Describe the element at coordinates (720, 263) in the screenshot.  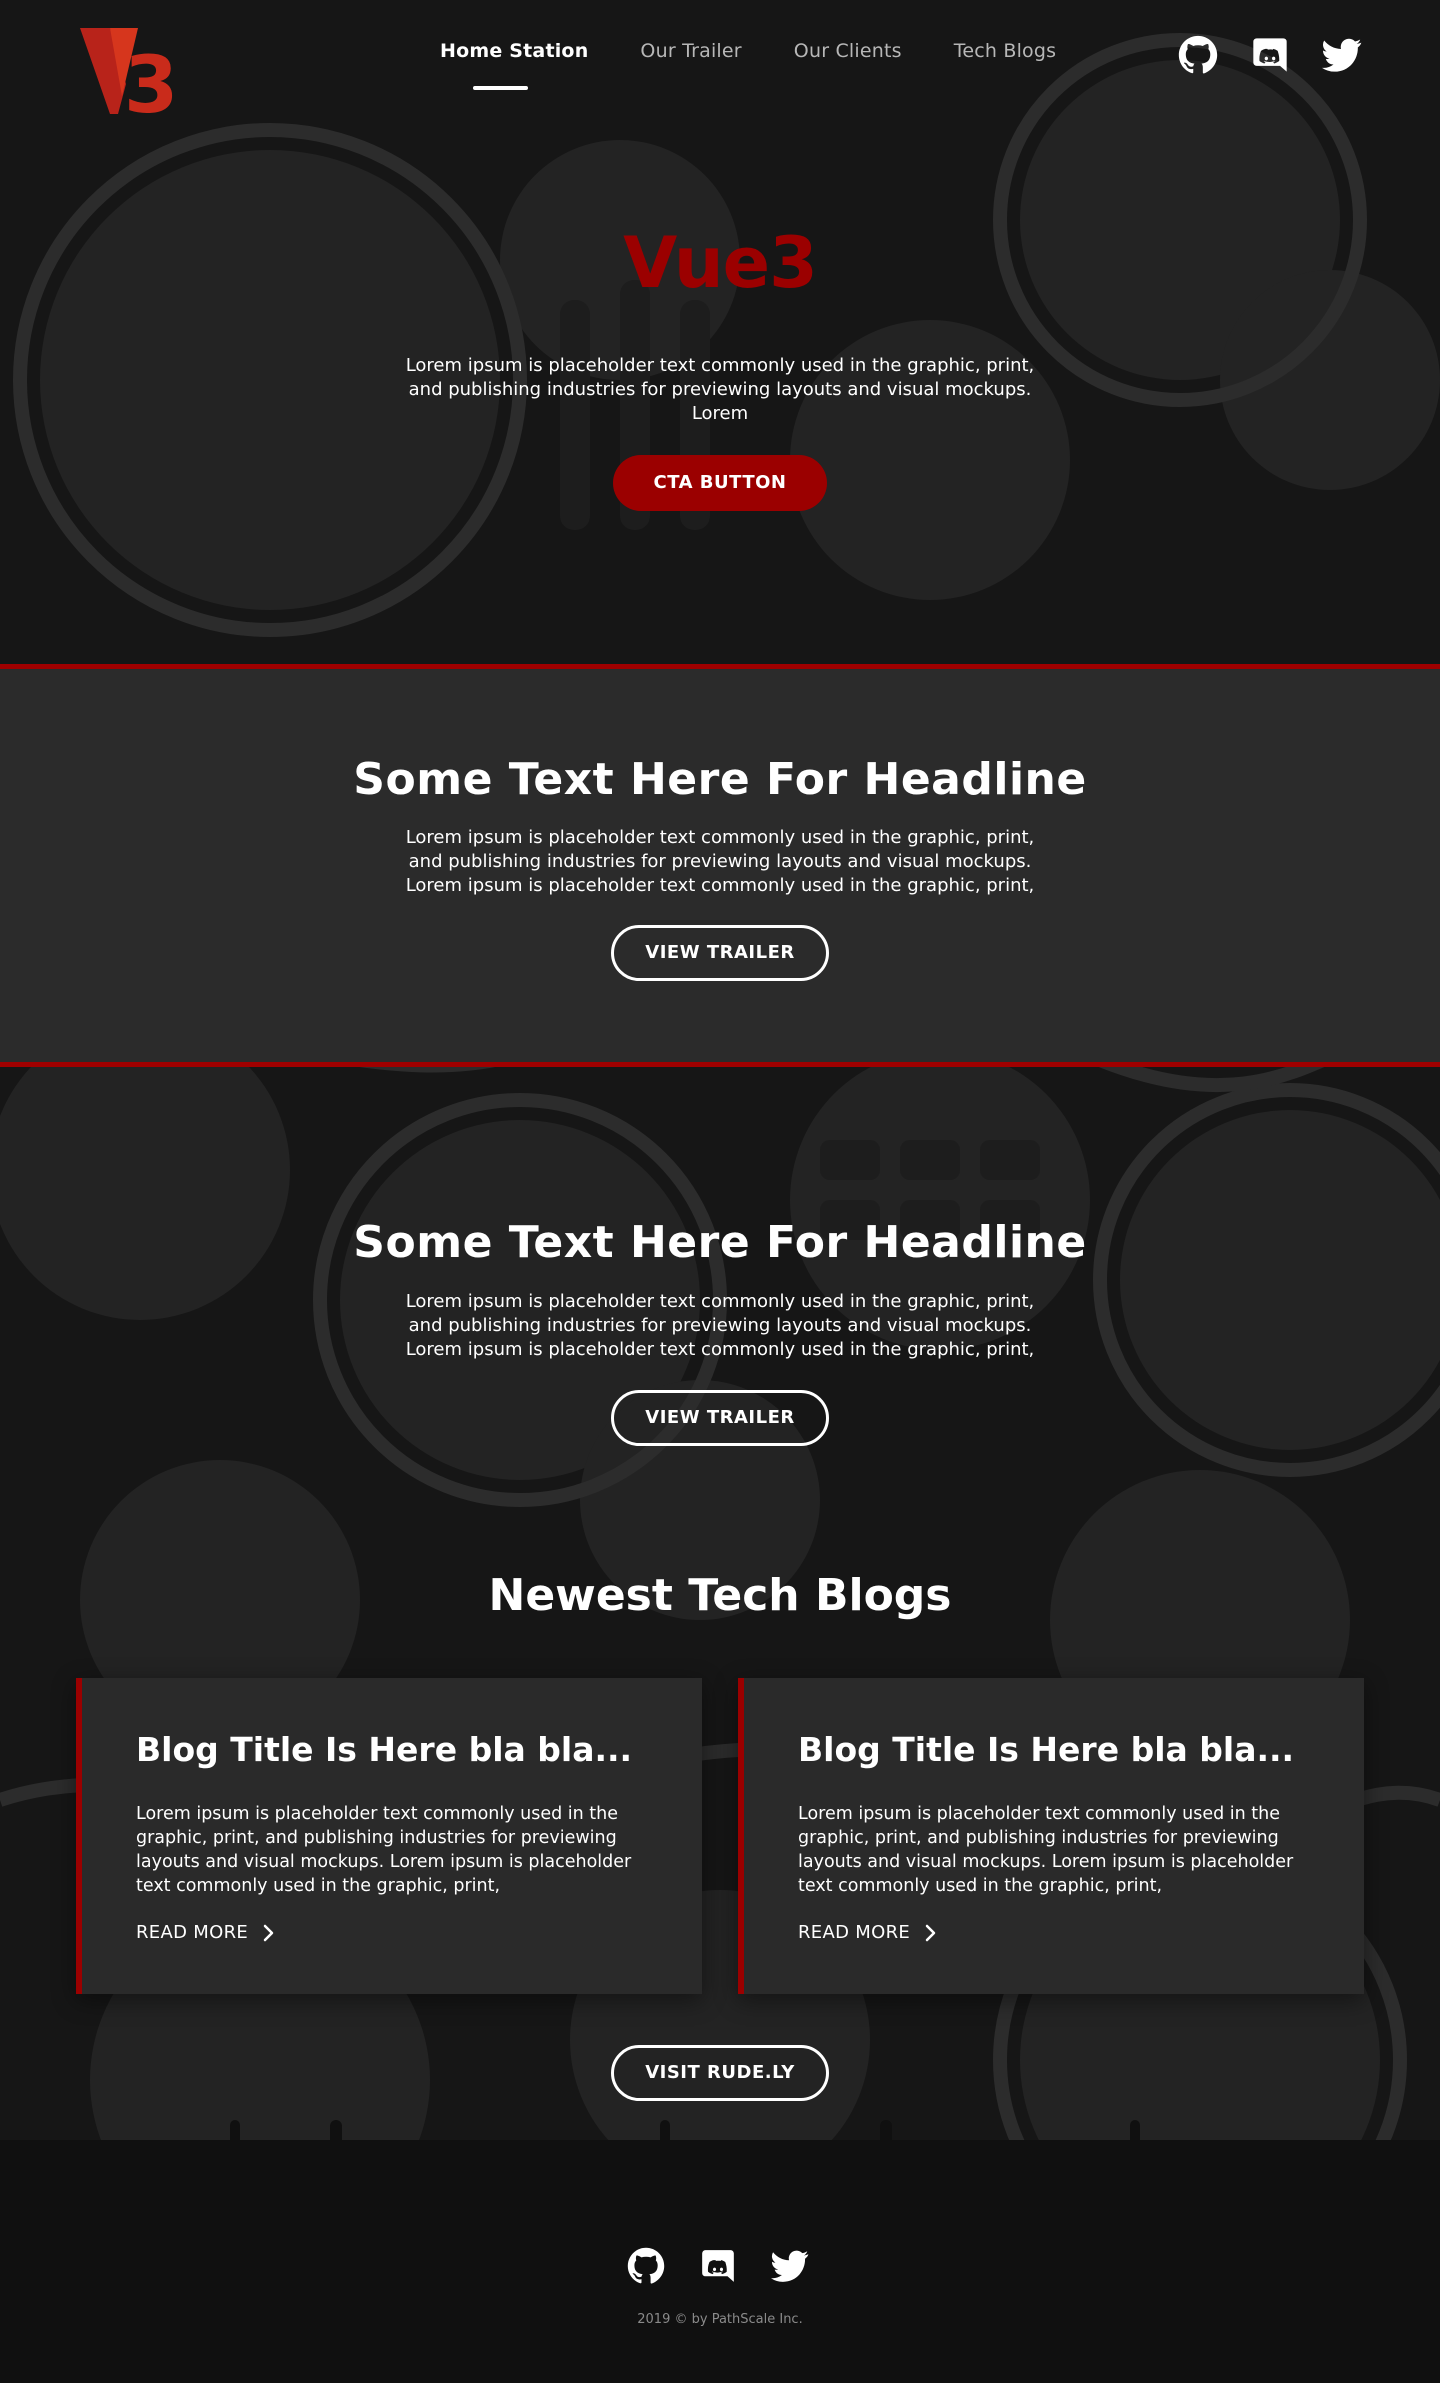
I see `hero-title: Vue3` at that location.